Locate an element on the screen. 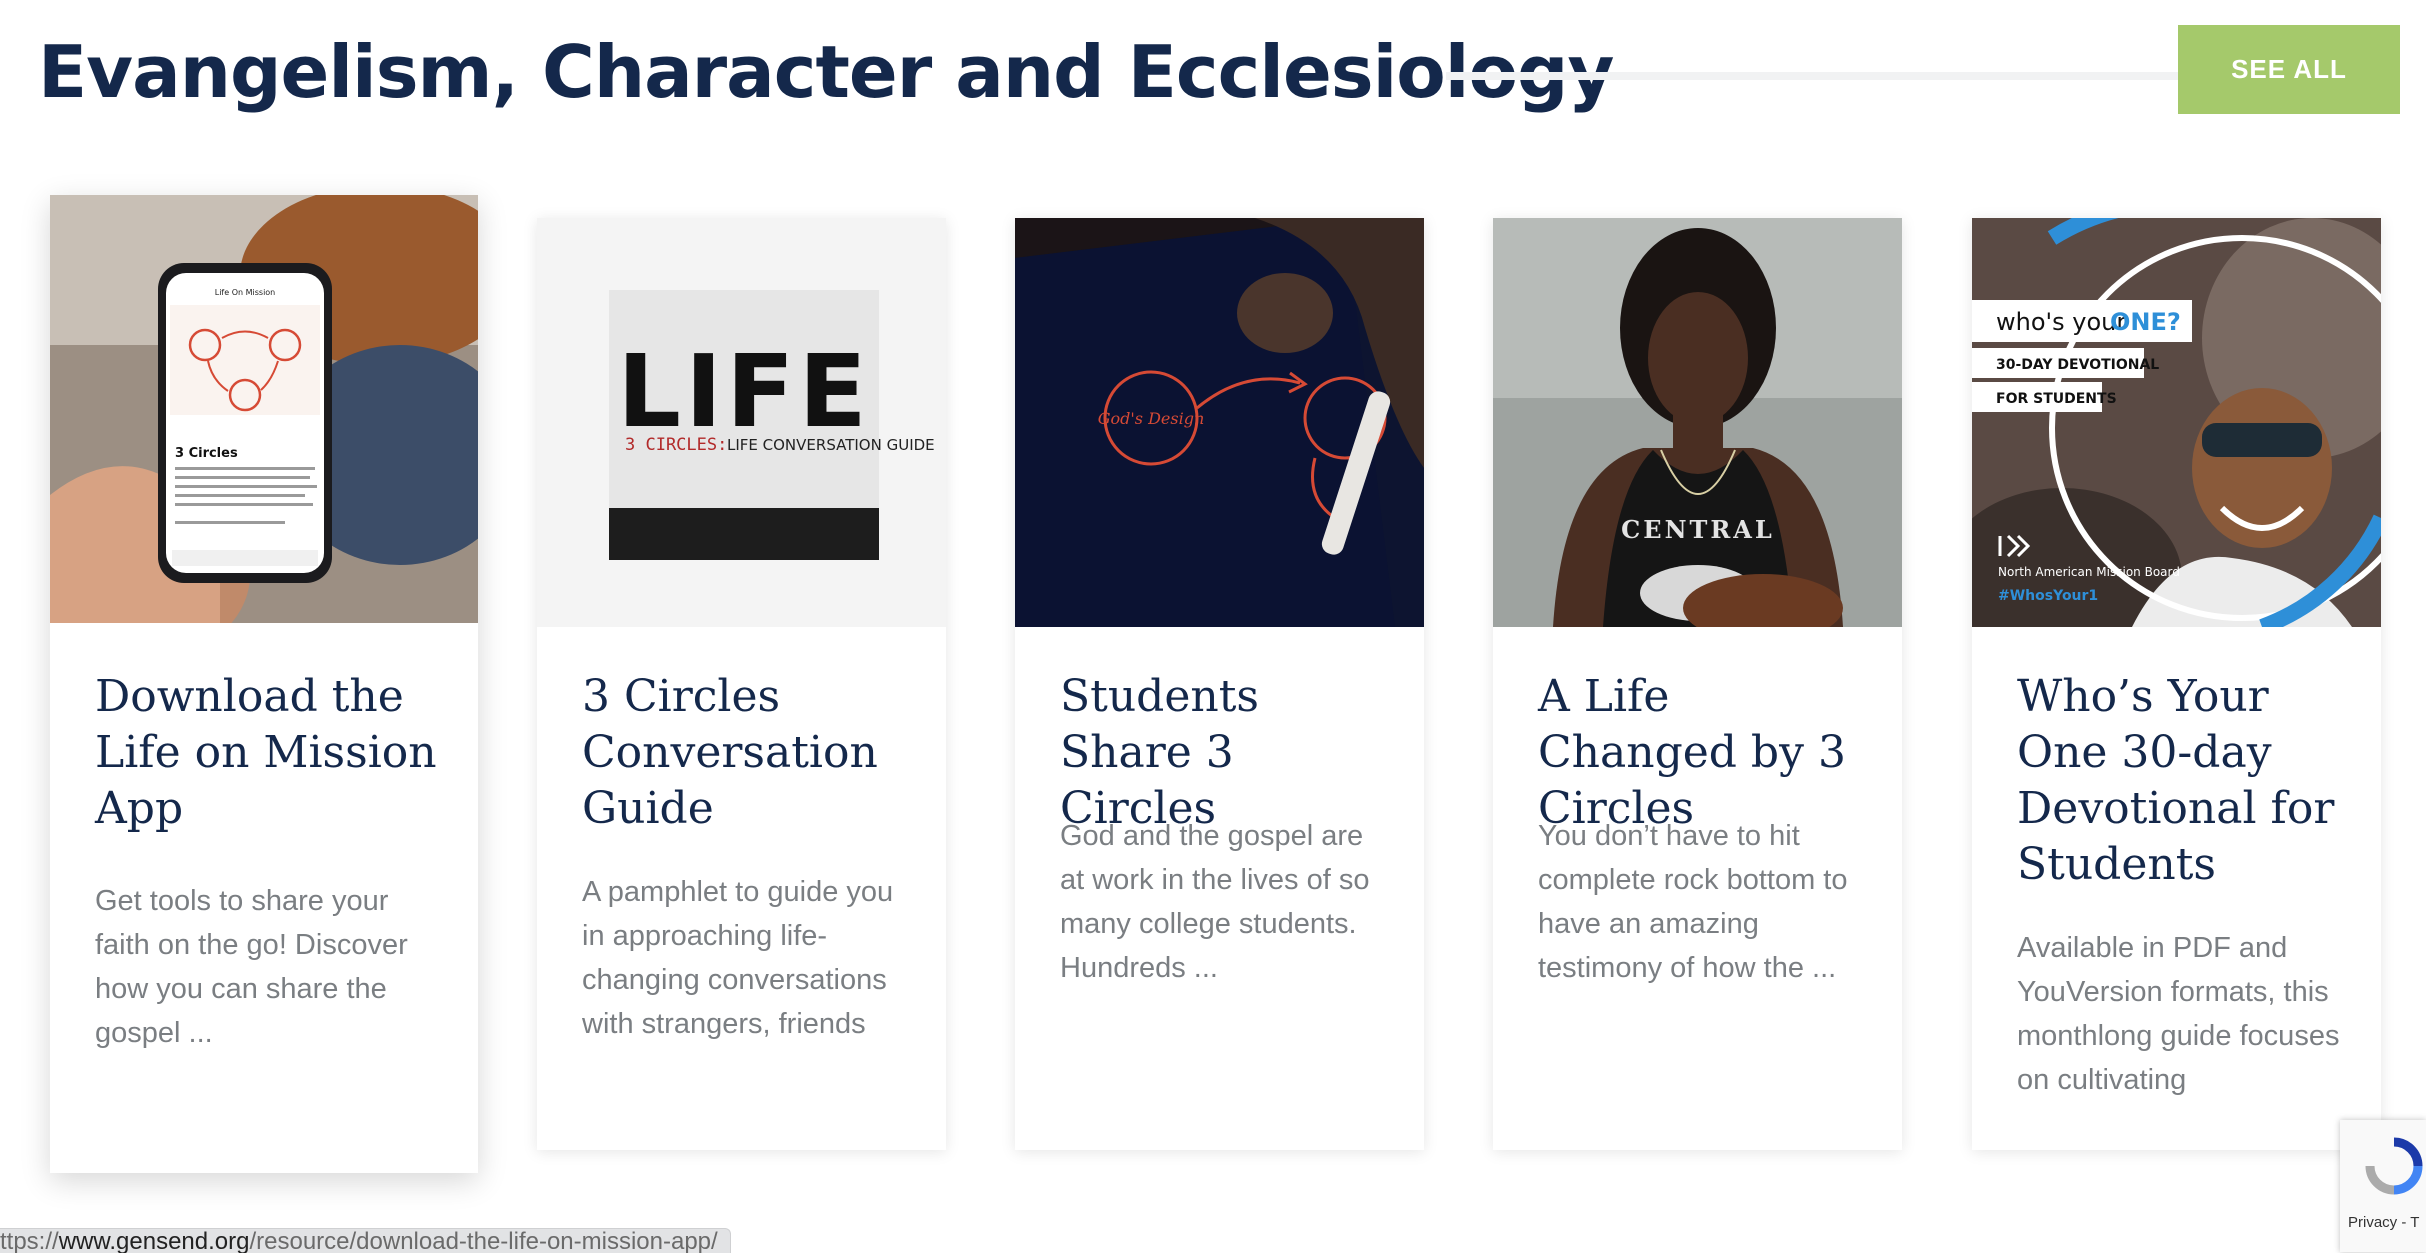  shirt-text: CENTRAL is located at coordinates (1698, 529).